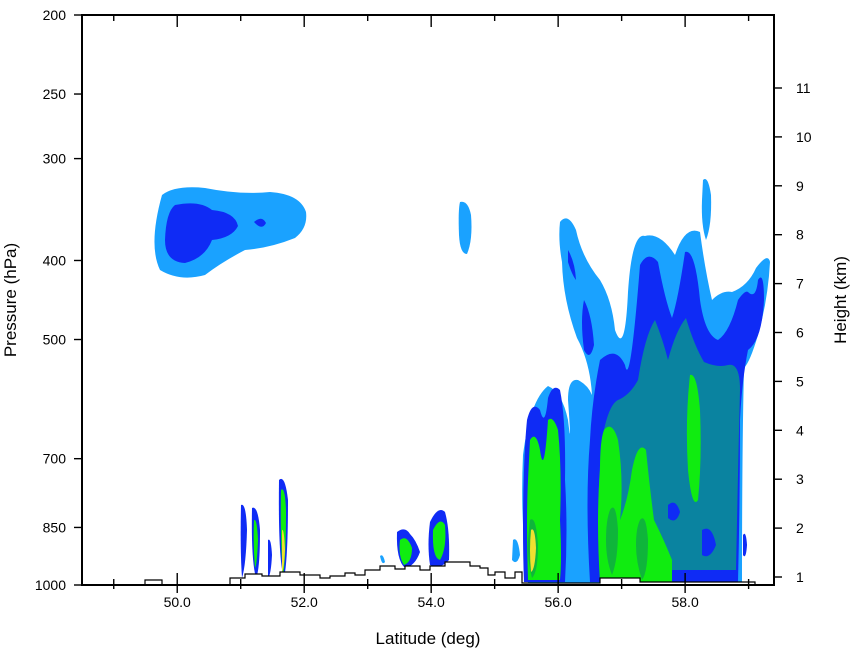 This screenshot has height=650, width=850. What do you see at coordinates (55, 260) in the screenshot?
I see `y-tick-label: 400` at bounding box center [55, 260].